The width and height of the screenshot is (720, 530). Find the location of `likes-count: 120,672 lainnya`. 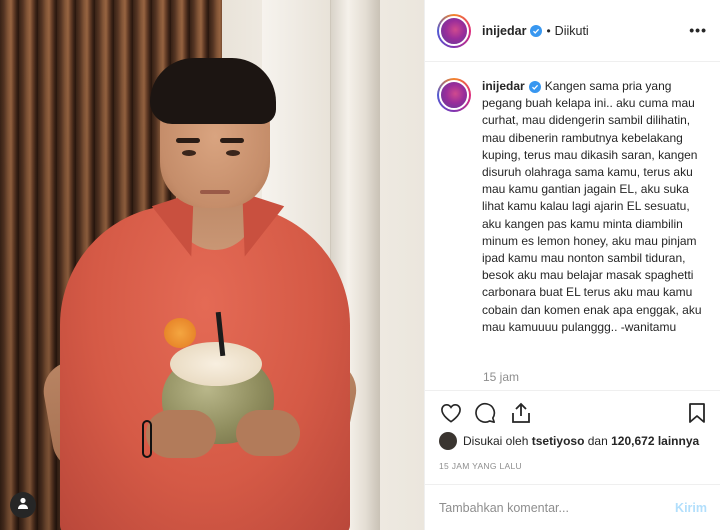

likes-count: 120,672 lainnya is located at coordinates (655, 441).